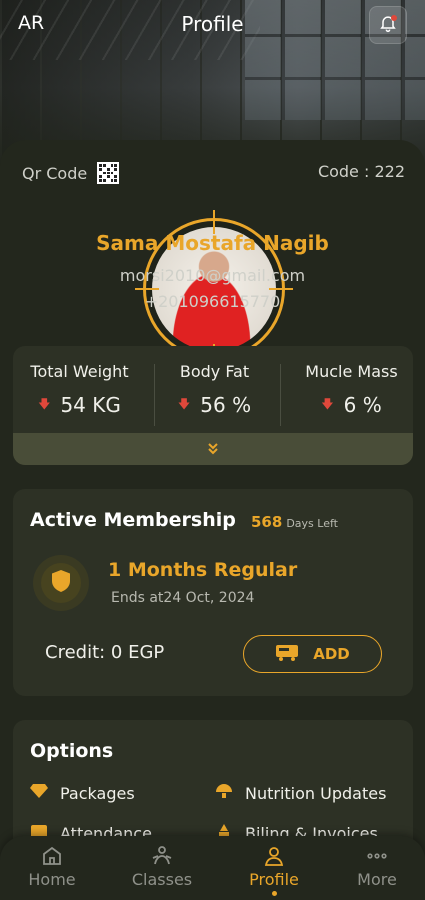  I want to click on stat-label: Body Fat, so click(214, 371).